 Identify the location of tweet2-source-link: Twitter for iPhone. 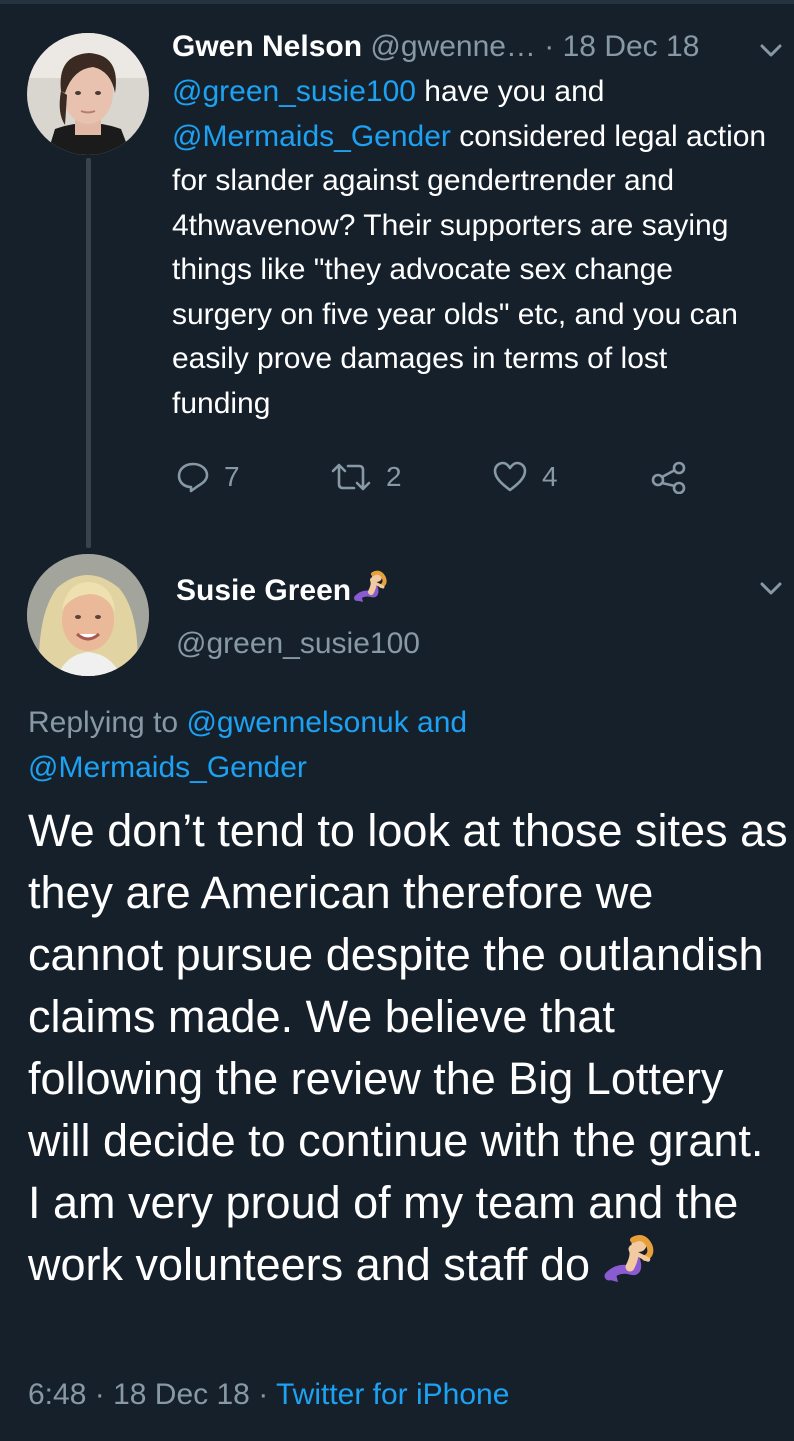
(392, 1394).